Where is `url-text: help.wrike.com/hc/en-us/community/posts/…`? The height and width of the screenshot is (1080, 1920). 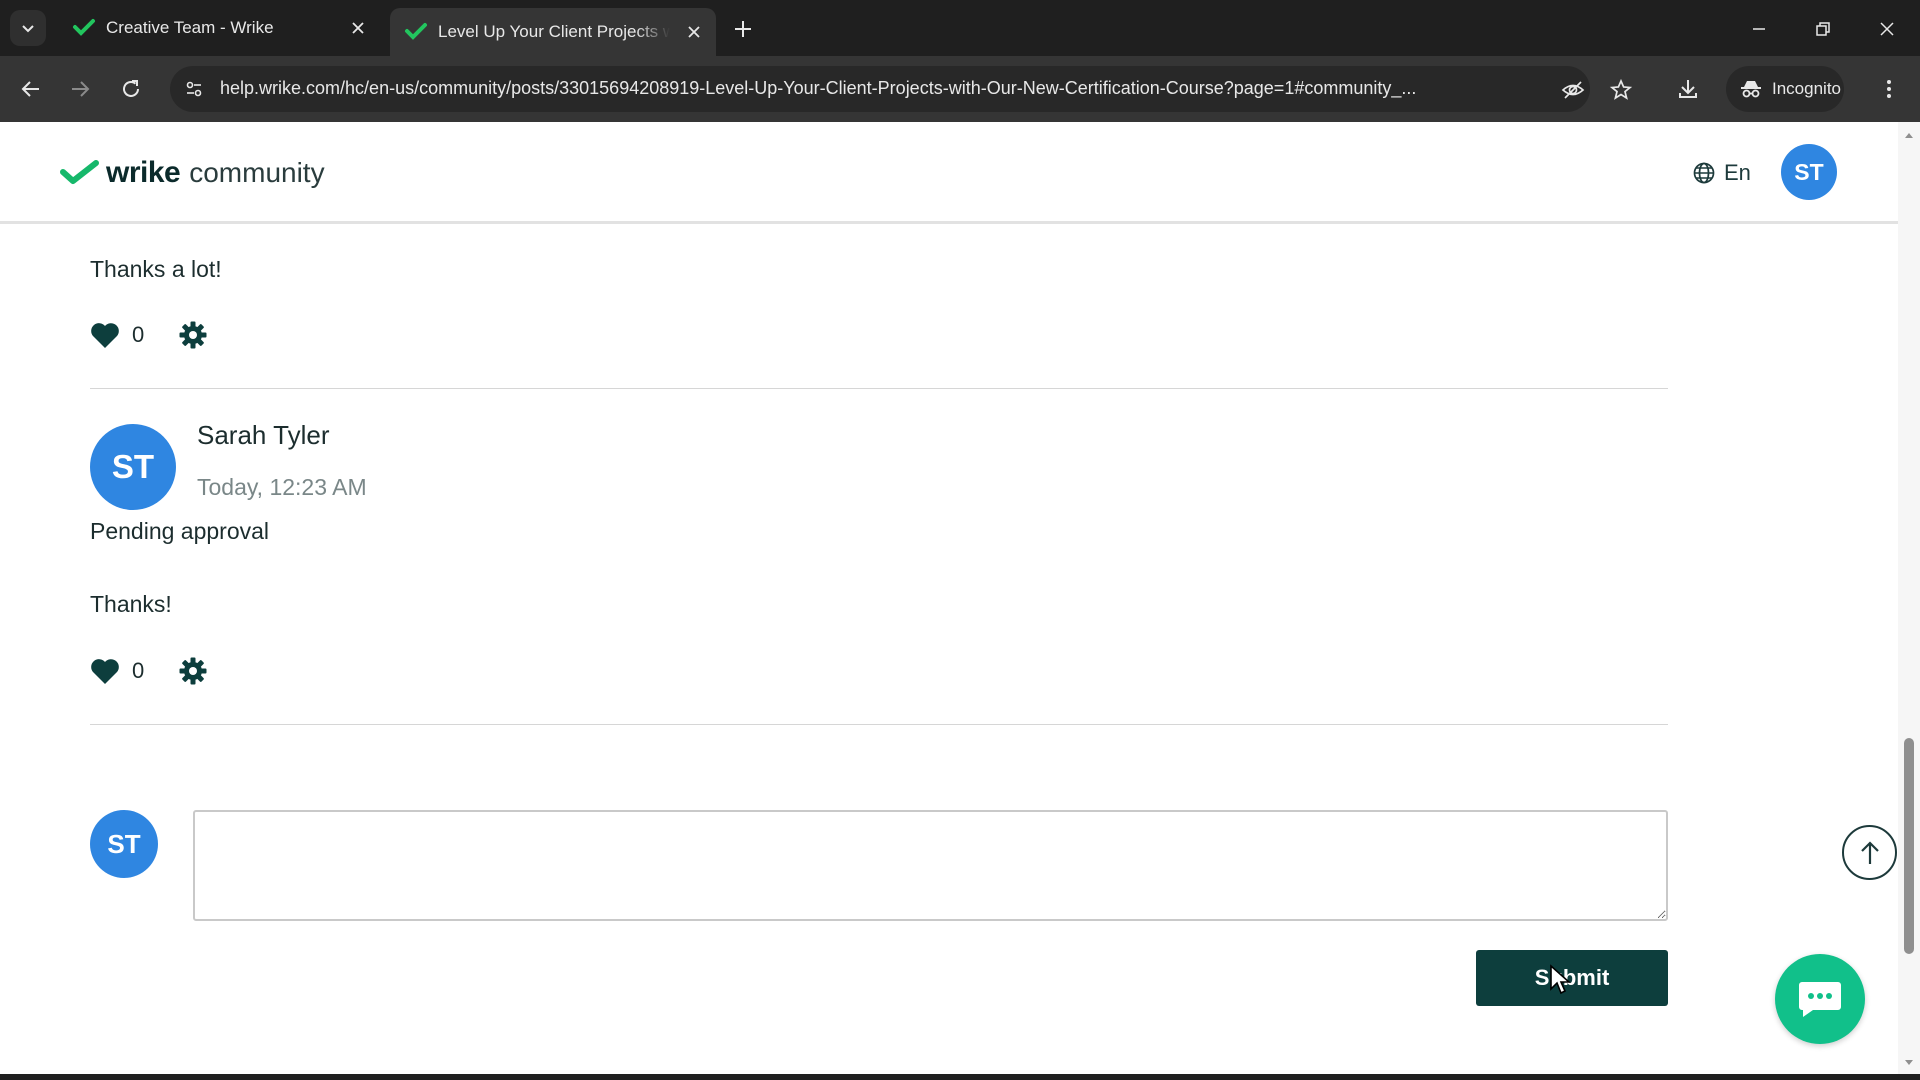
url-text: help.wrike.com/hc/en-us/community/posts/… is located at coordinates (870, 88).